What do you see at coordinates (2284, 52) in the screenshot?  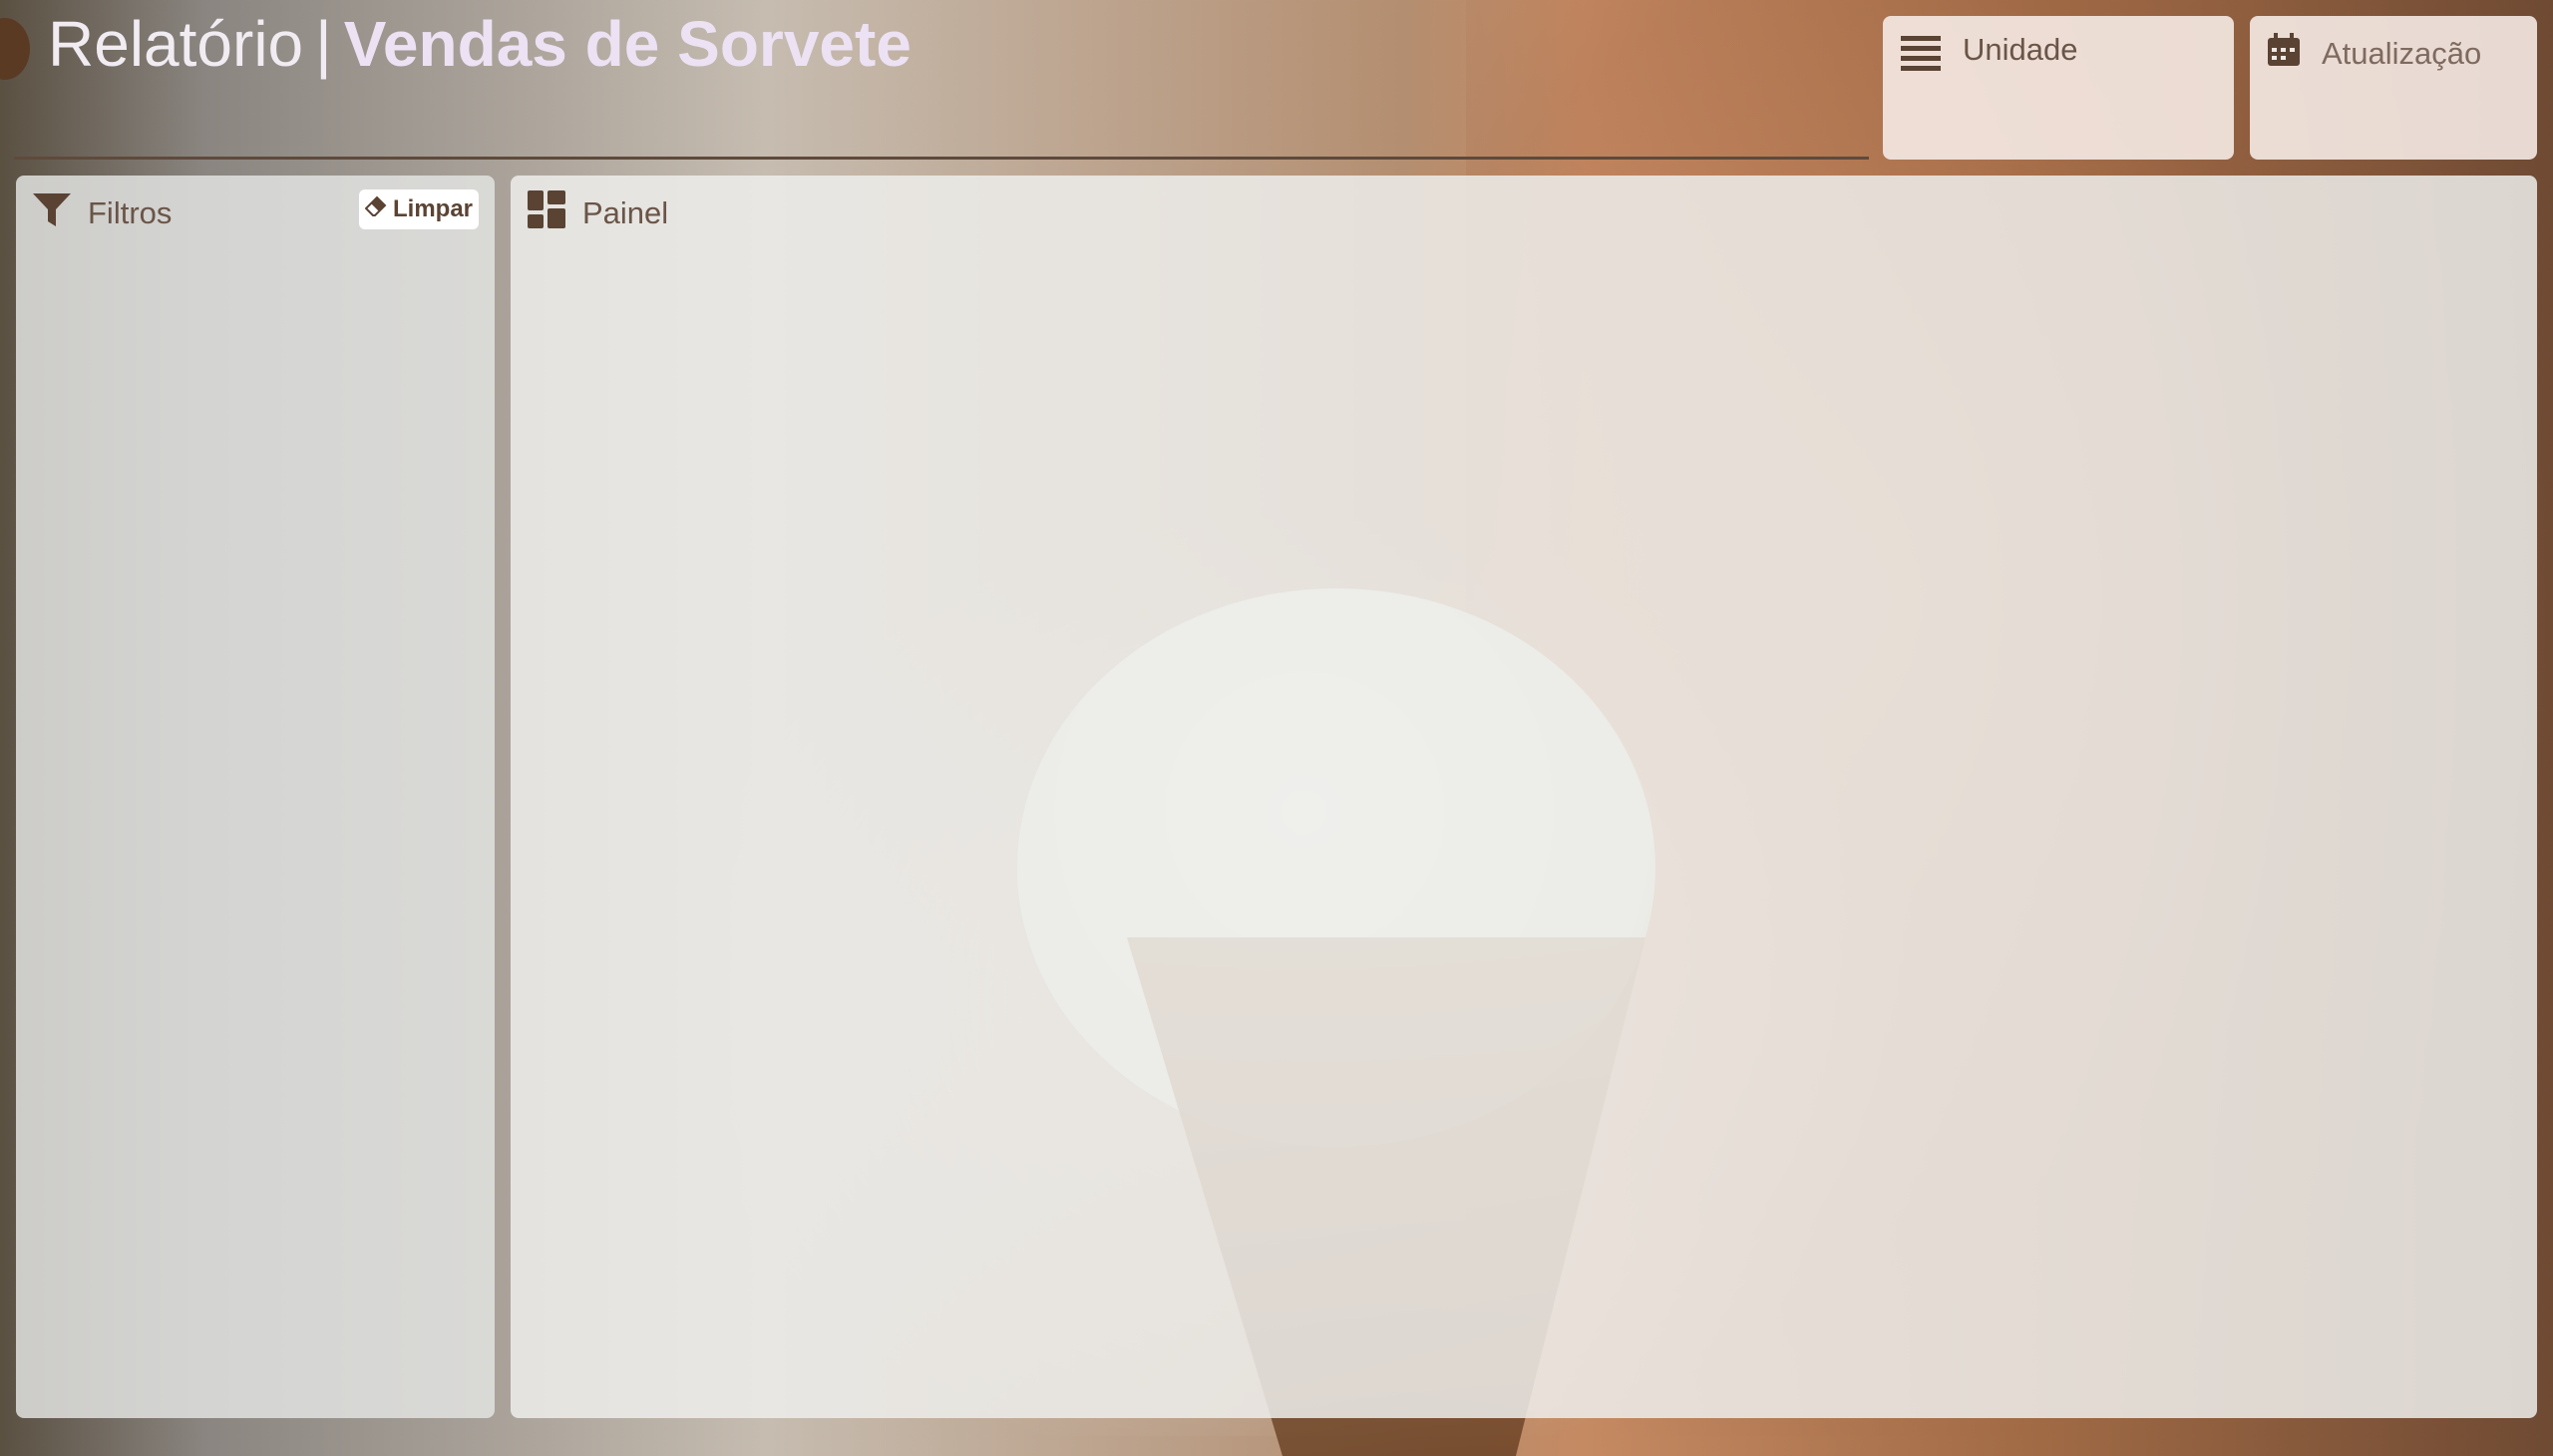 I see `calendar-icon` at bounding box center [2284, 52].